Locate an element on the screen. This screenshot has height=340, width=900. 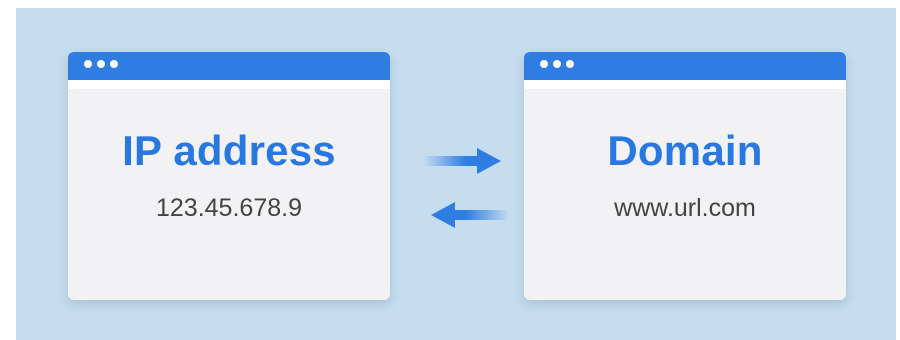
bidirectional-arrows-icon is located at coordinates (466, 188).